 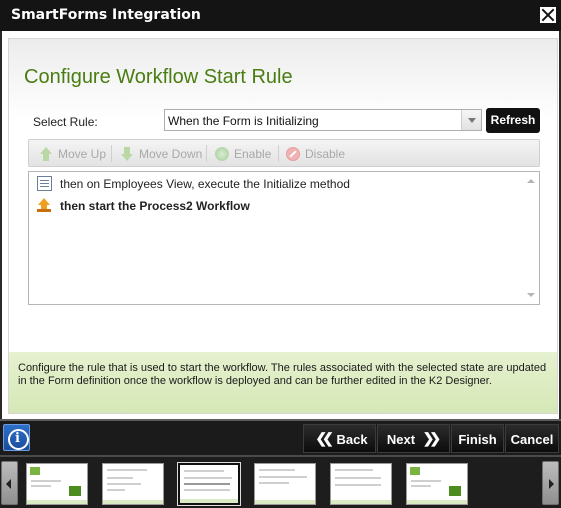 I want to click on scroll-up-icon, so click(x=531, y=181).